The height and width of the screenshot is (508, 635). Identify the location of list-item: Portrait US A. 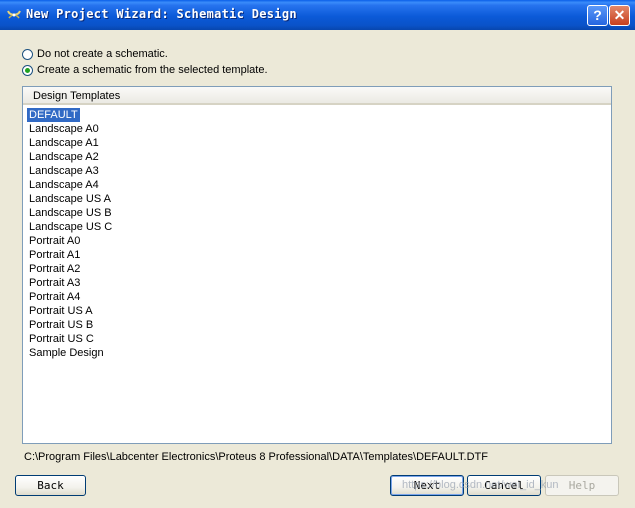
(70, 311).